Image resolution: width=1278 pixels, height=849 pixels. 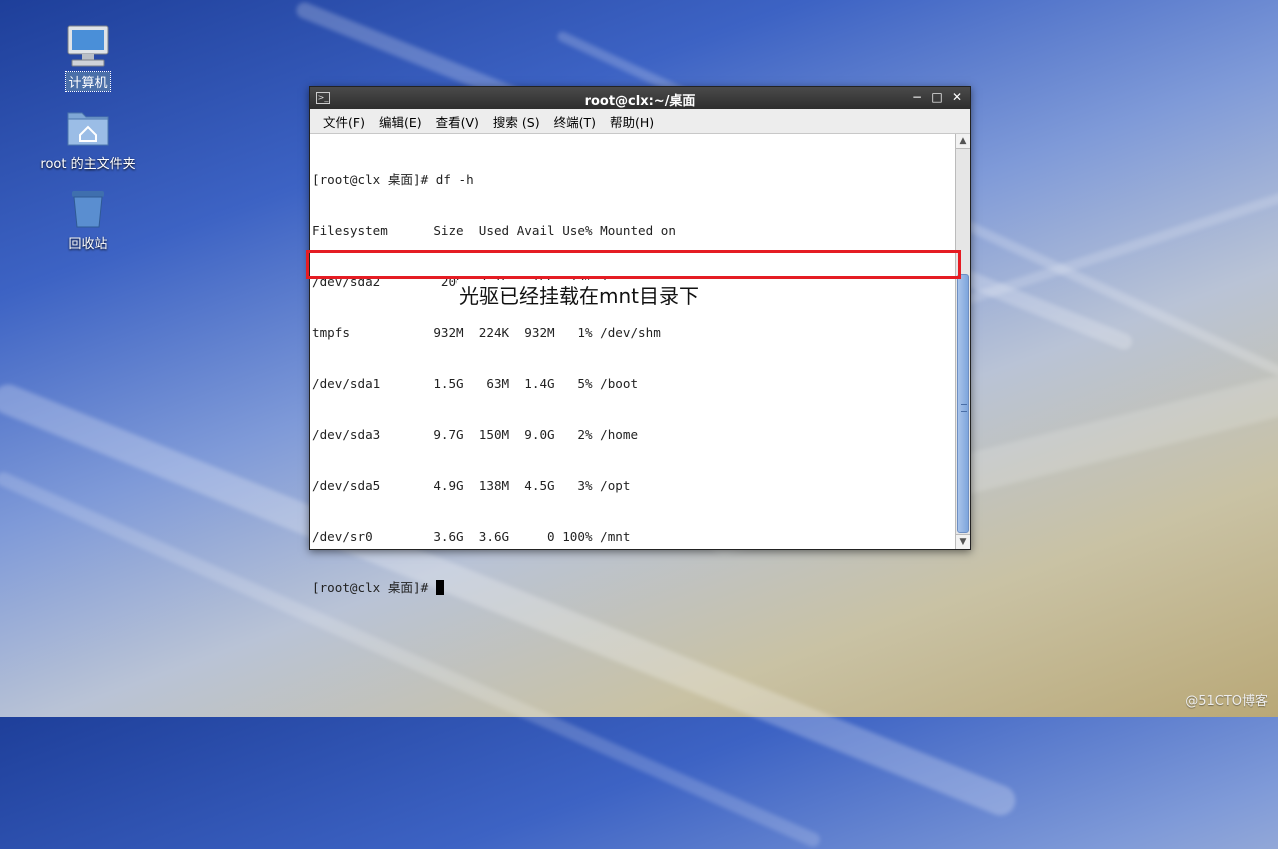 What do you see at coordinates (88, 81) in the screenshot?
I see `desktop-icon-label: 计算机` at bounding box center [88, 81].